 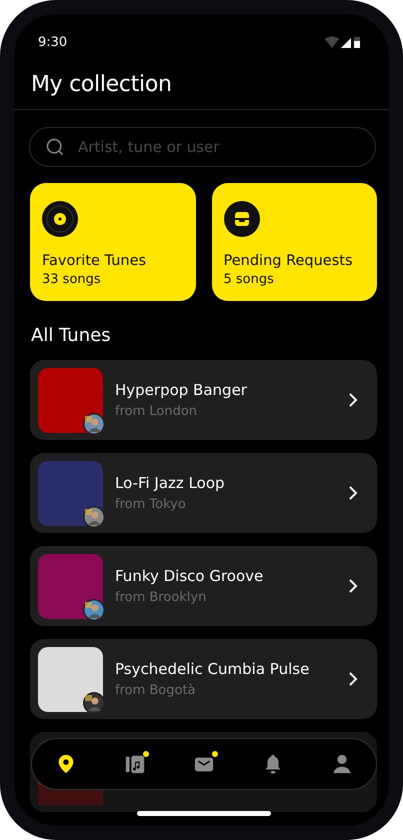 I want to click on tune-row: Lo-Fi Jazz Loop from Tokyo, so click(x=203, y=493).